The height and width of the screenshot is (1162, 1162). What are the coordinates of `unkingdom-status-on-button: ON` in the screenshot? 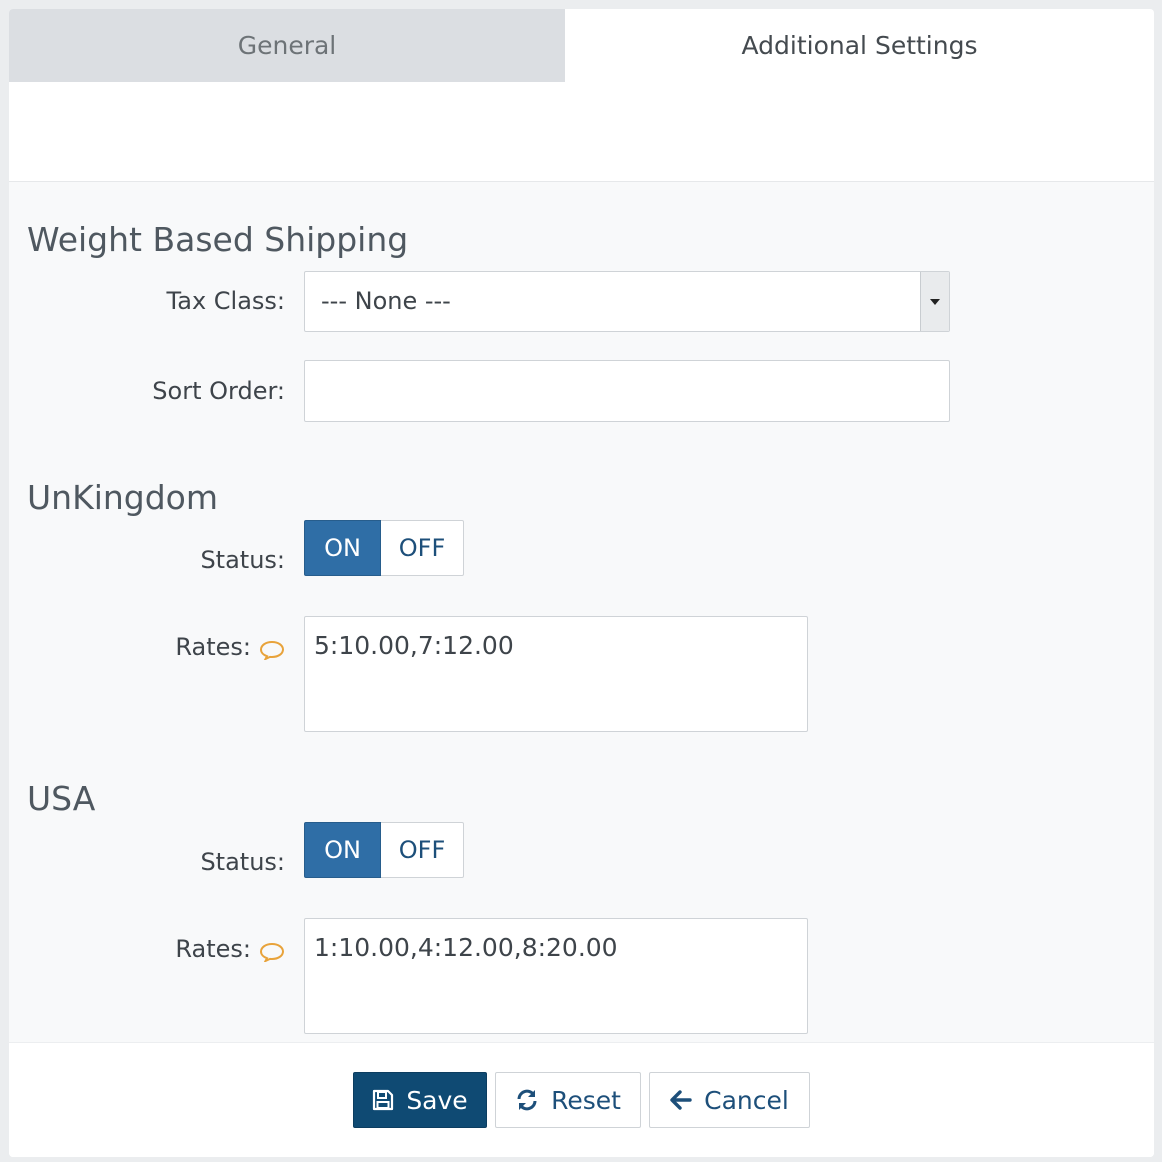 It's located at (342, 548).